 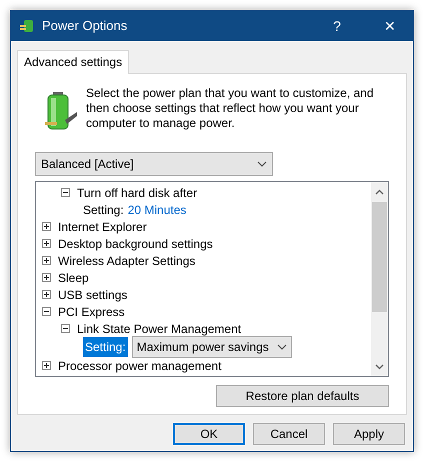 What do you see at coordinates (91, 311) in the screenshot?
I see `tree-item: PCI Express` at bounding box center [91, 311].